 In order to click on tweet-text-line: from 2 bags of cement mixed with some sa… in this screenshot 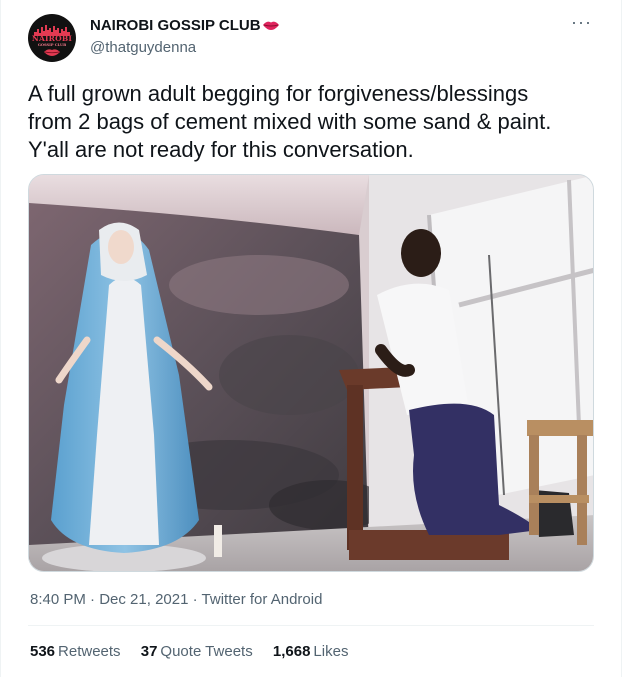, I will do `click(290, 121)`.